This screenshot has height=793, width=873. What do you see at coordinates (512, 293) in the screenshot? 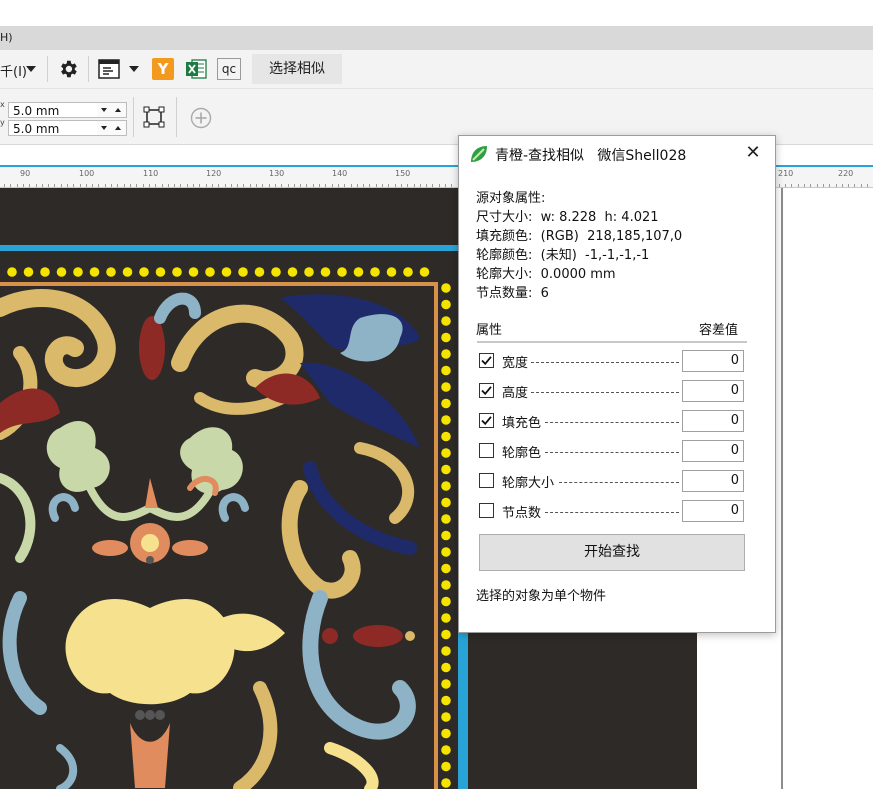
I see `node-count-info: 节点数量: 6` at bounding box center [512, 293].